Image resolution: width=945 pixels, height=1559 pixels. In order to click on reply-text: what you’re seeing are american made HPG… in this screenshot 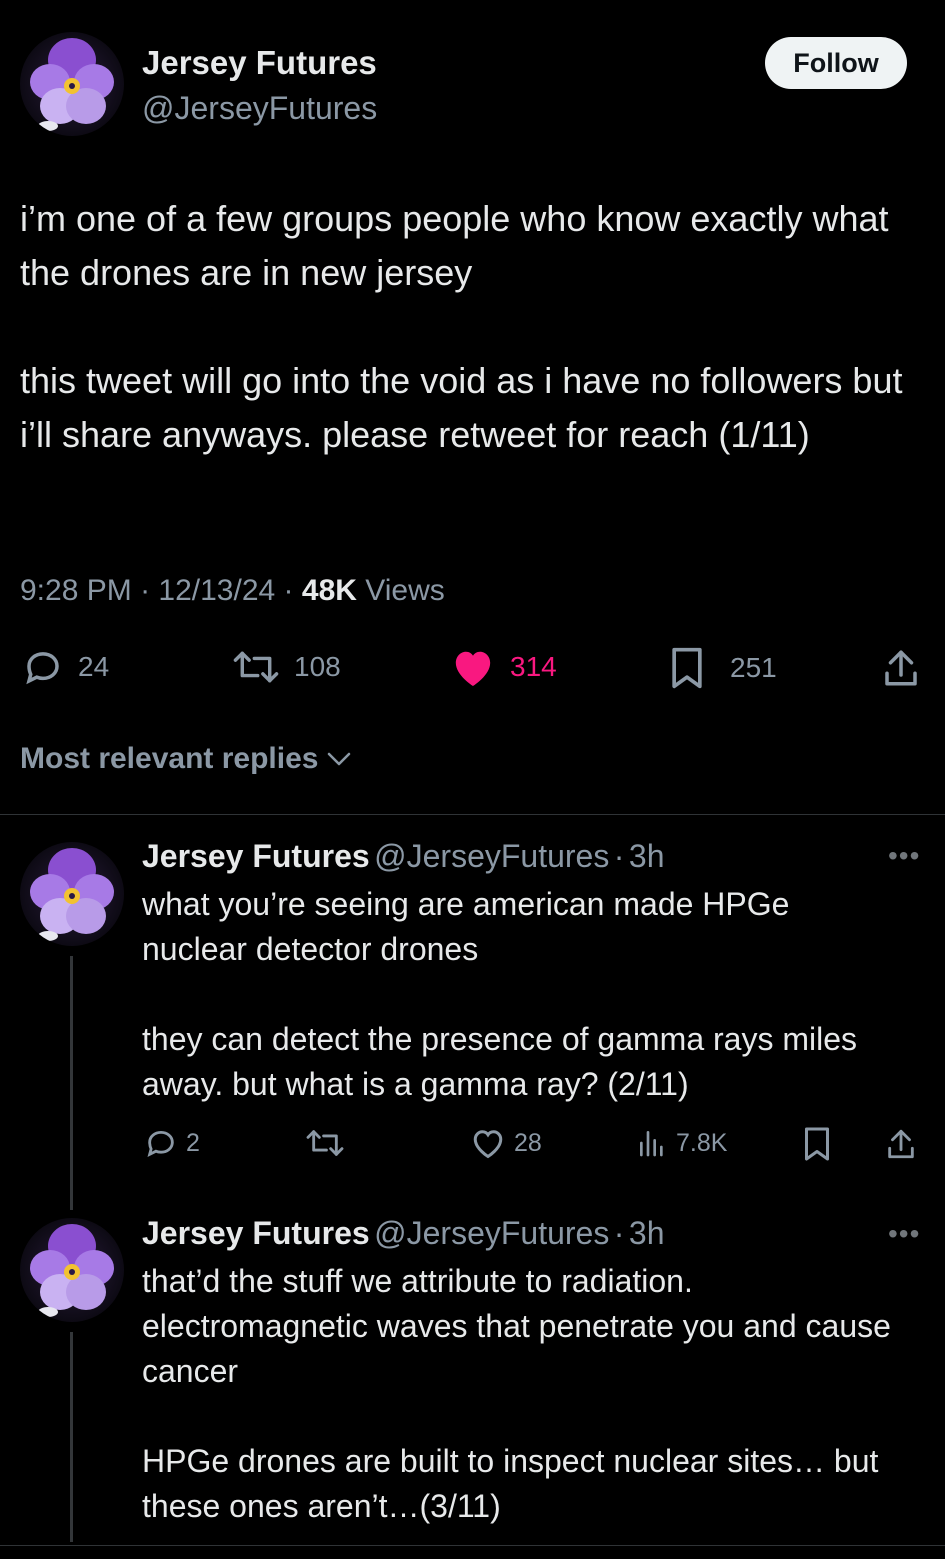, I will do `click(500, 994)`.